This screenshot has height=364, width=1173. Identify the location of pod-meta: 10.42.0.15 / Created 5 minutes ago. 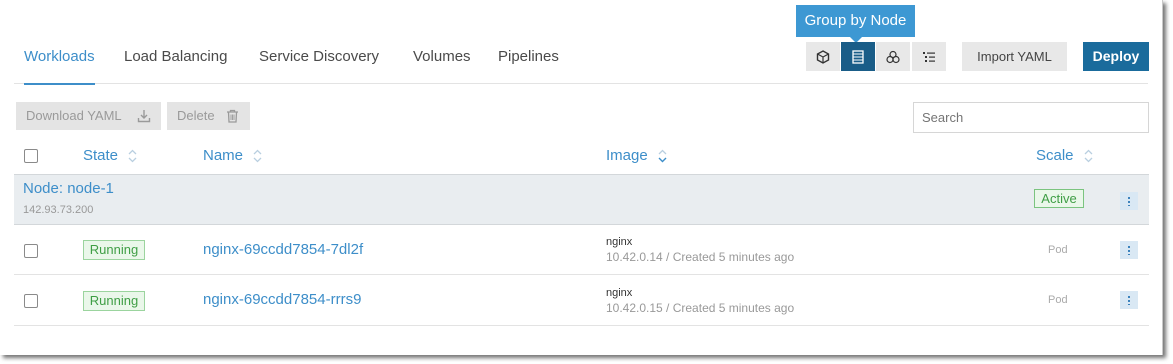
(700, 308).